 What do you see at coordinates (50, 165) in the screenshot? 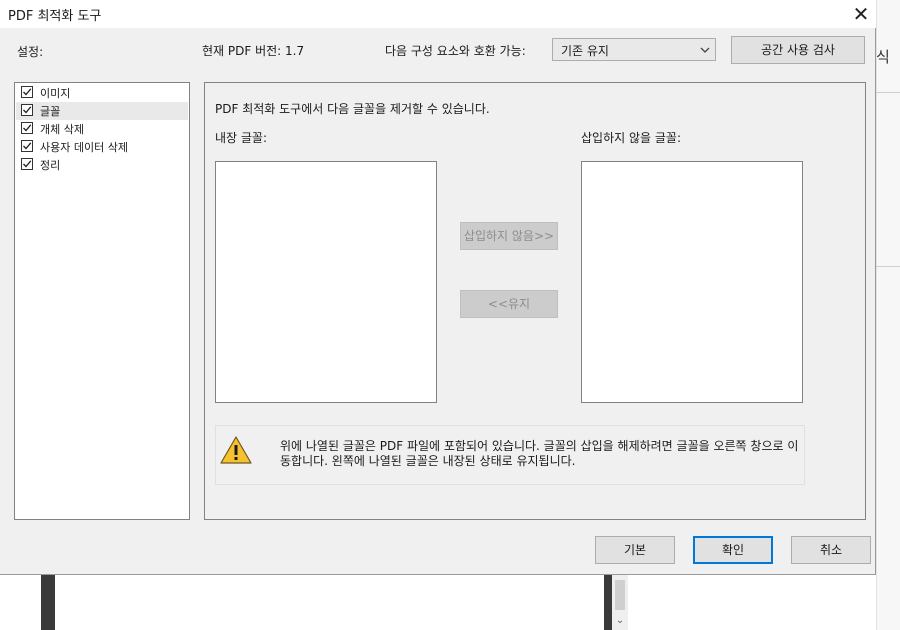
I see `settings-item-label: 정리` at bounding box center [50, 165].